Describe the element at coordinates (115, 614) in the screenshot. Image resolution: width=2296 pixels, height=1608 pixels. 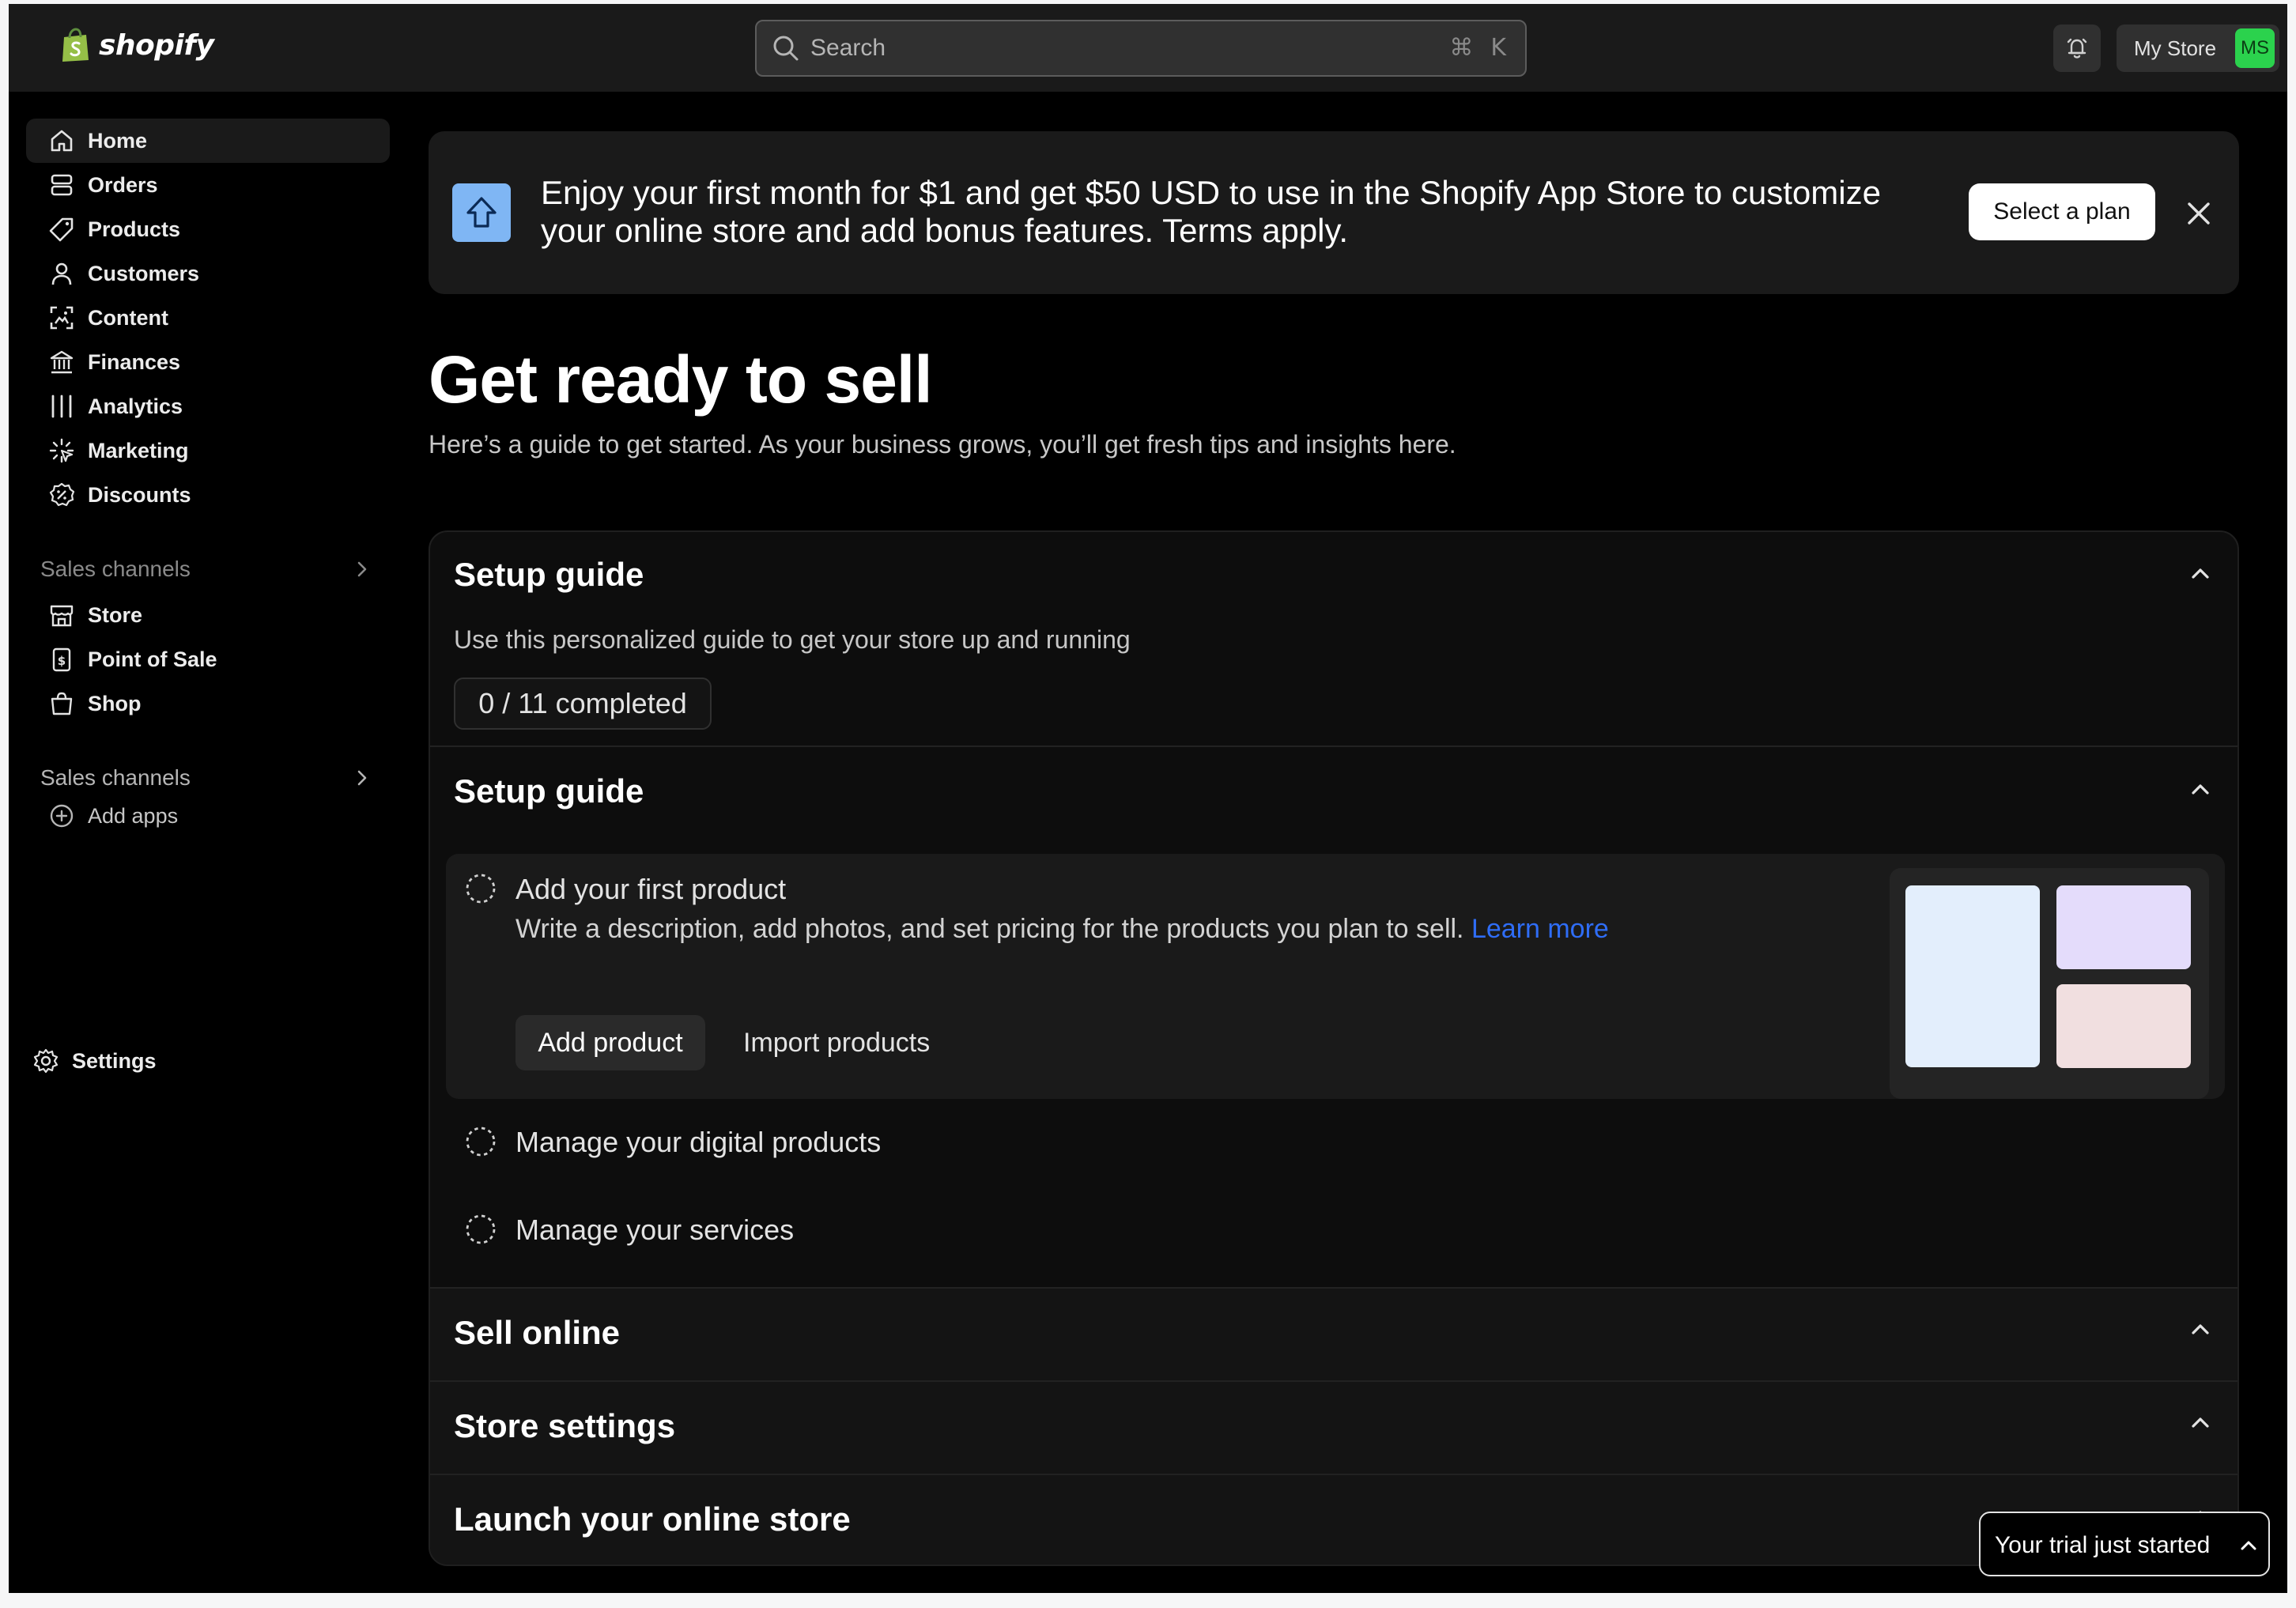
I see `sidebar-item-label: Store` at that location.